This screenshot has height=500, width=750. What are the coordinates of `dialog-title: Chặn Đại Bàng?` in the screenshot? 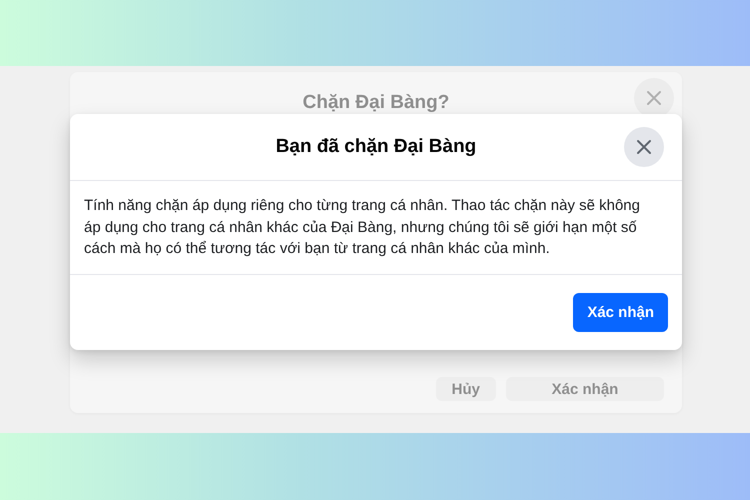 It's located at (376, 103).